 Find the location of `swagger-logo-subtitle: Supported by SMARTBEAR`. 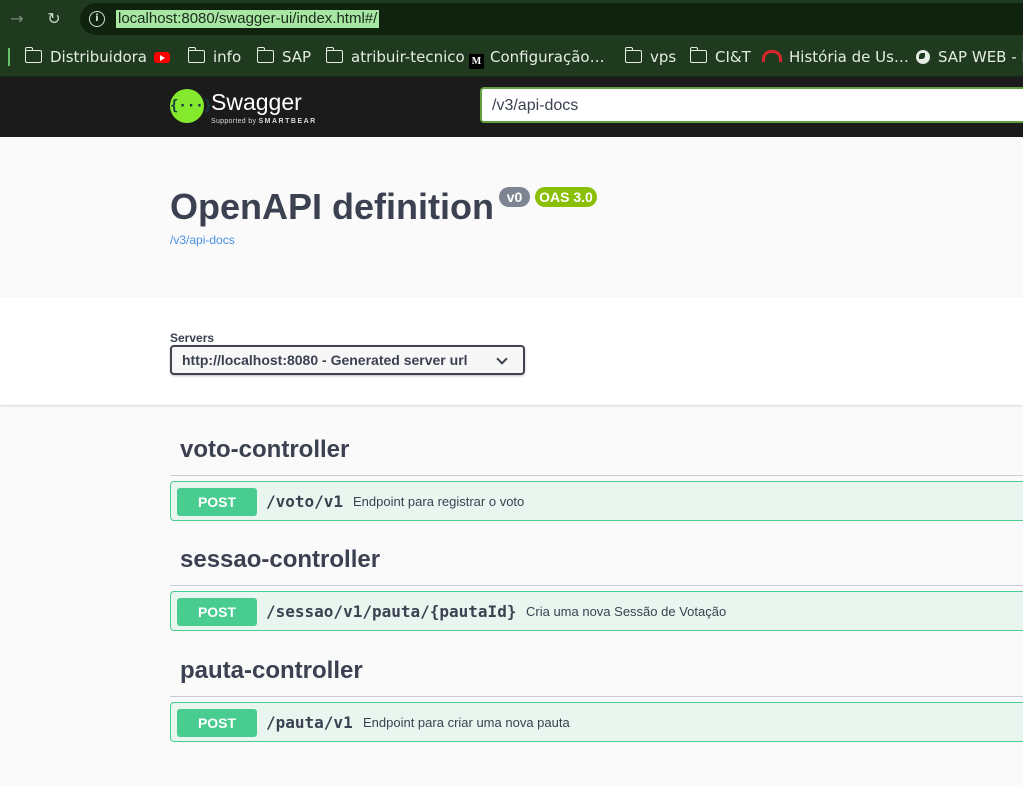

swagger-logo-subtitle: Supported by SMARTBEAR is located at coordinates (264, 121).